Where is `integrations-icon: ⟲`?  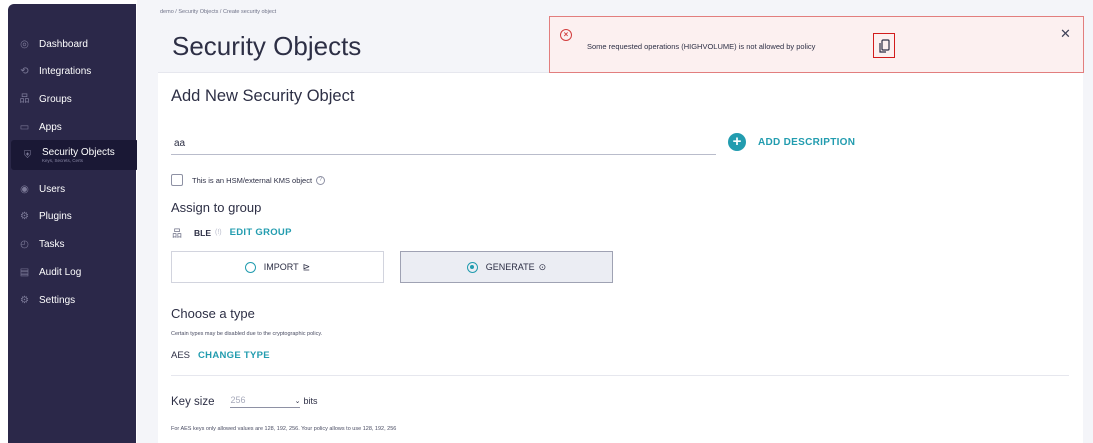
integrations-icon: ⟲ is located at coordinates (24, 71).